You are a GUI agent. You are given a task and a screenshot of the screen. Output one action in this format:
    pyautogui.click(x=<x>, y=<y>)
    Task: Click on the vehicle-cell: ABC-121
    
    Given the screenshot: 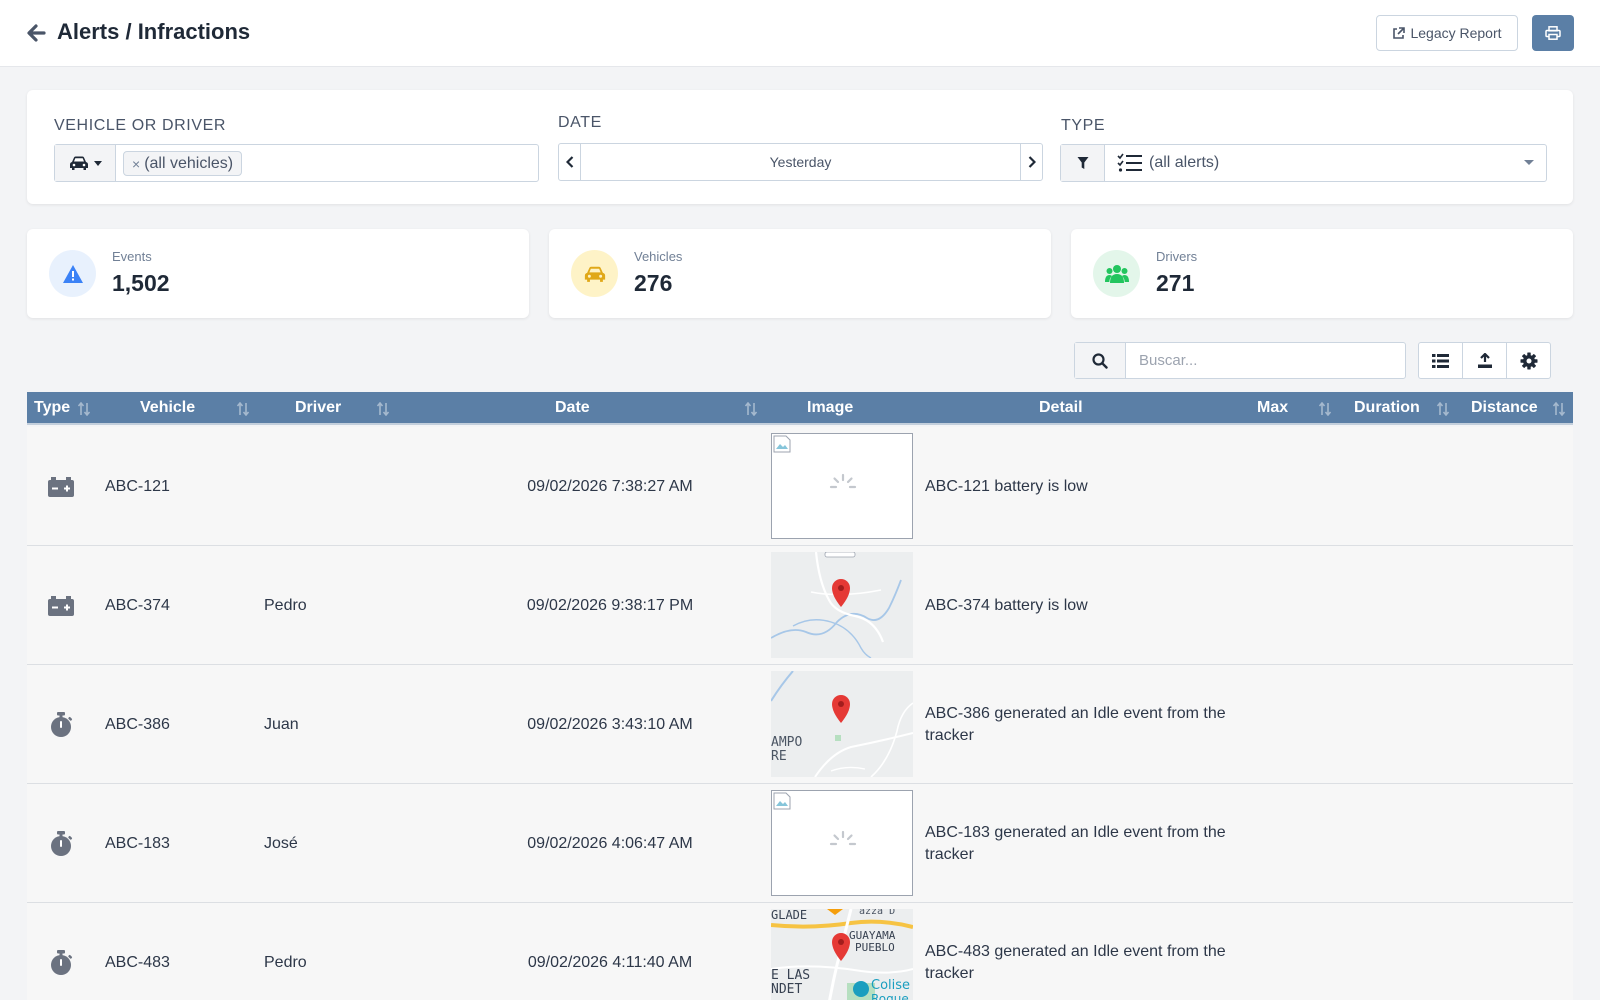 What is the action you would take?
    pyautogui.click(x=137, y=486)
    